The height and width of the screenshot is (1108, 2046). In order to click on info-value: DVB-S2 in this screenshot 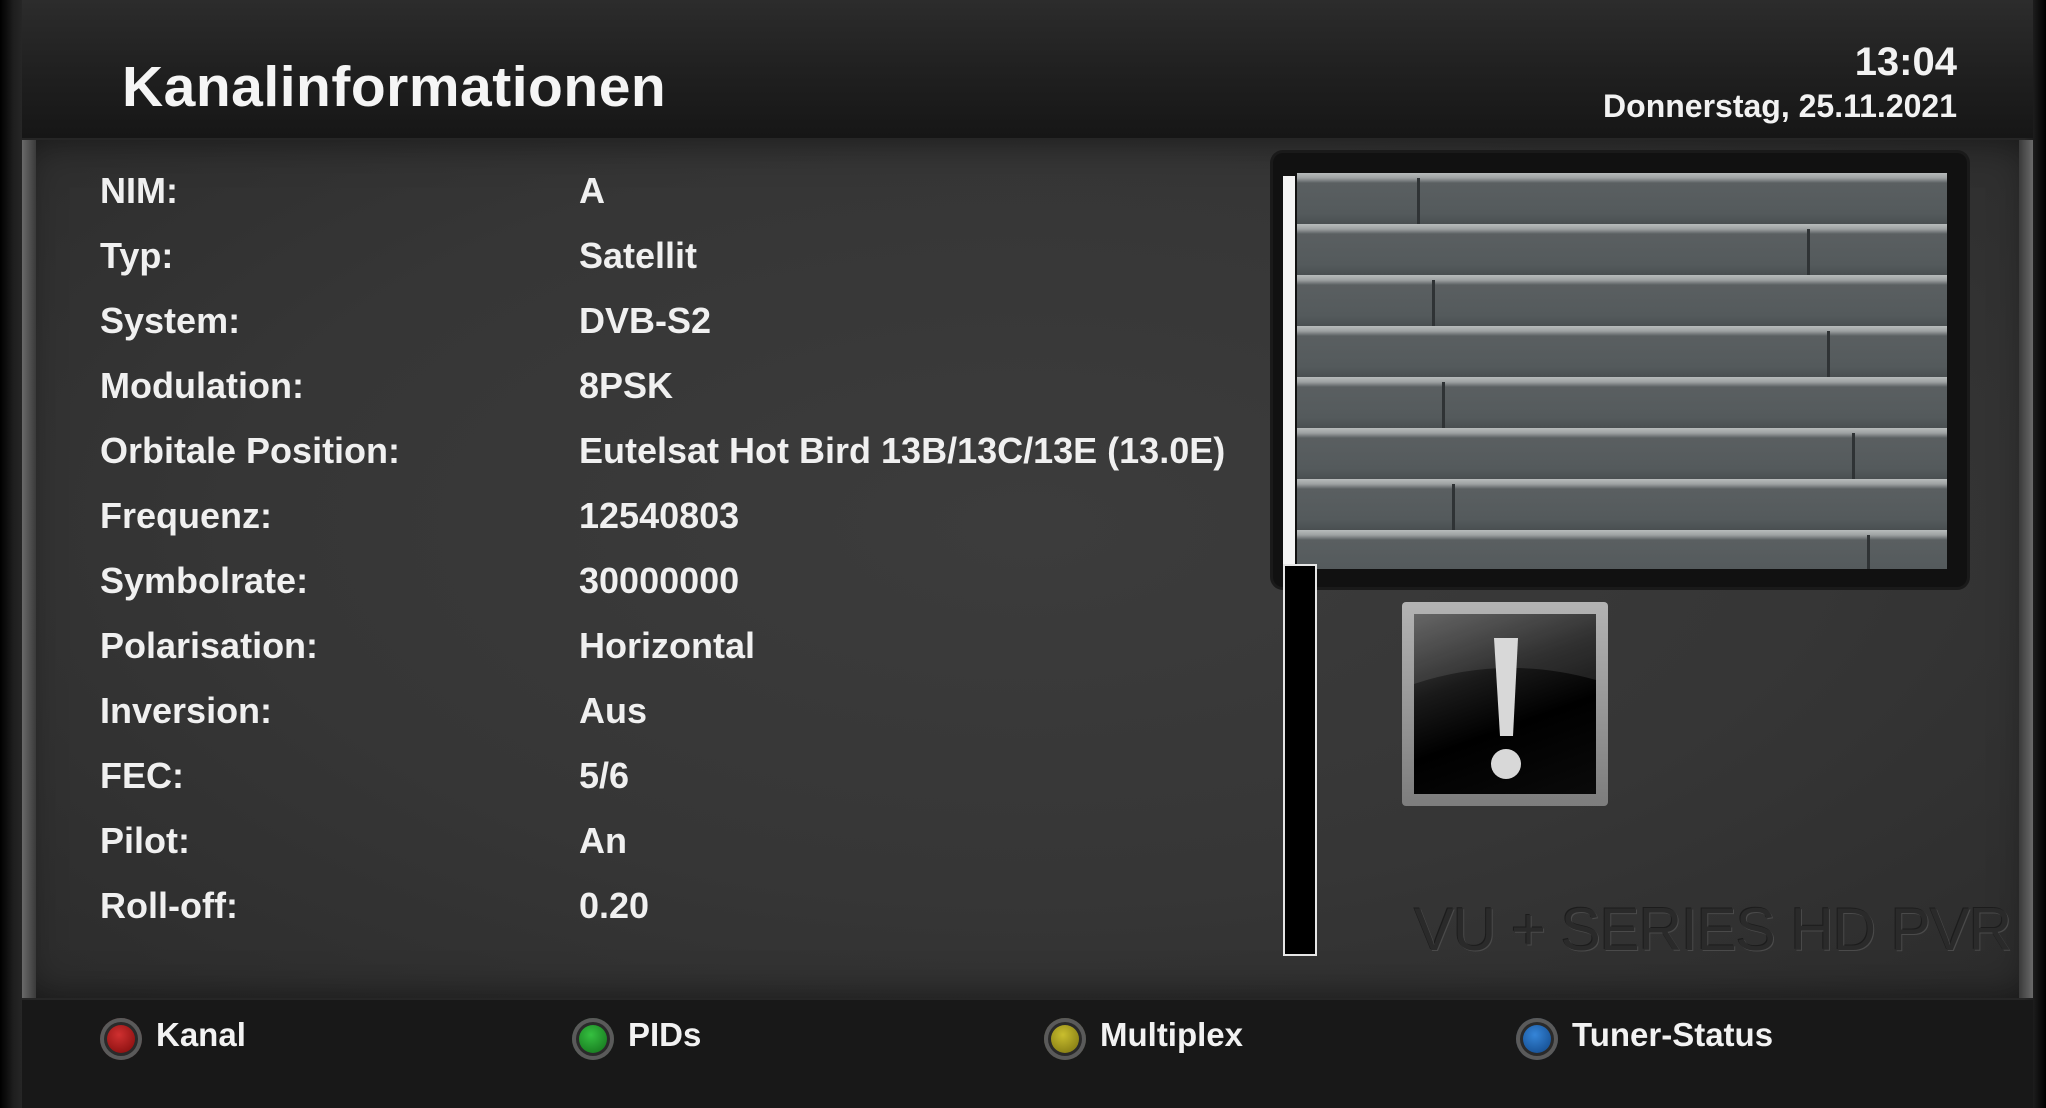, I will do `click(645, 320)`.